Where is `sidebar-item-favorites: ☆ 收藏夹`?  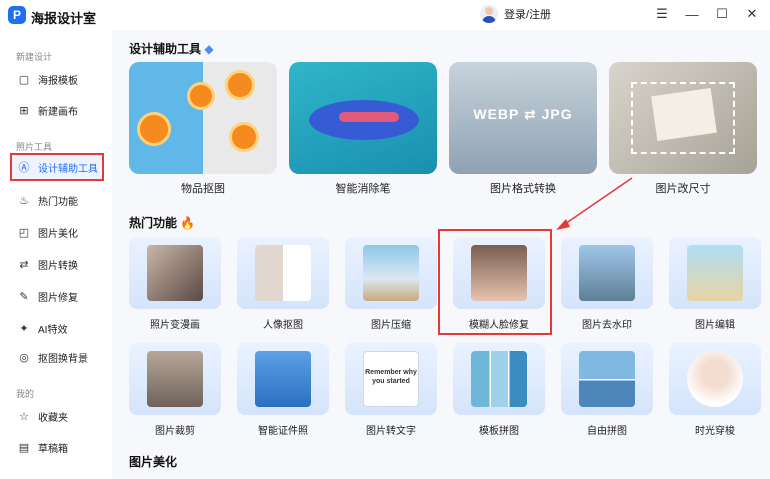 sidebar-item-favorites: ☆ 收藏夹 is located at coordinates (61, 416).